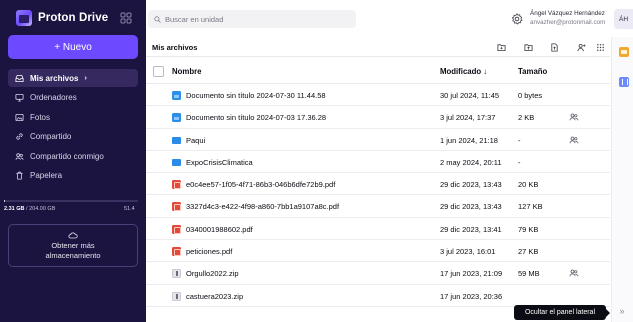  What do you see at coordinates (46, 175) in the screenshot?
I see `sidebar-item-label: Papelera` at bounding box center [46, 175].